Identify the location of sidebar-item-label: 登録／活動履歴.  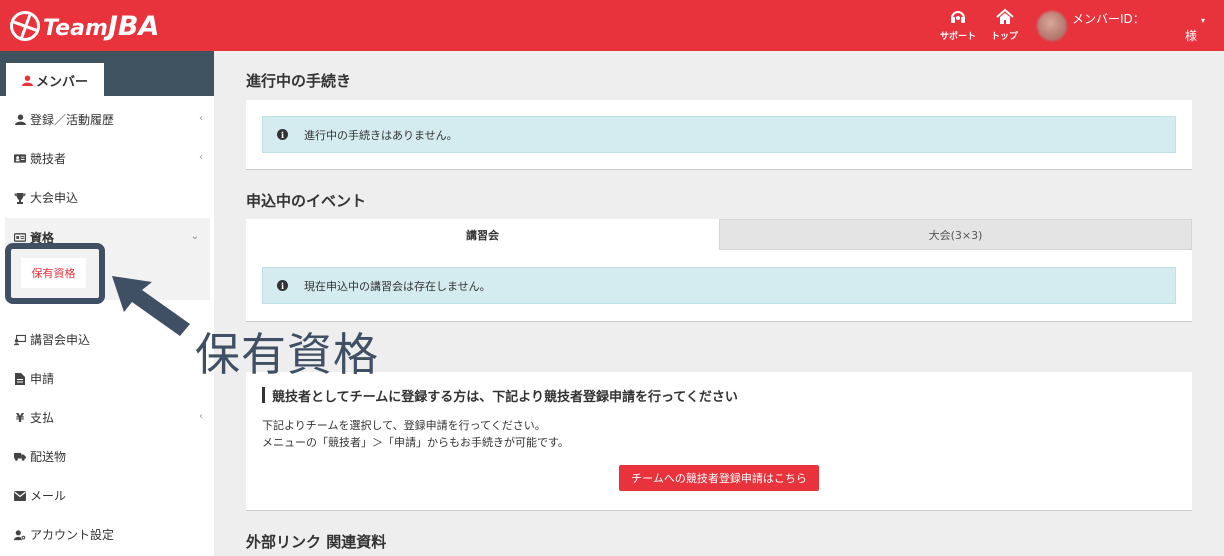
(72, 120).